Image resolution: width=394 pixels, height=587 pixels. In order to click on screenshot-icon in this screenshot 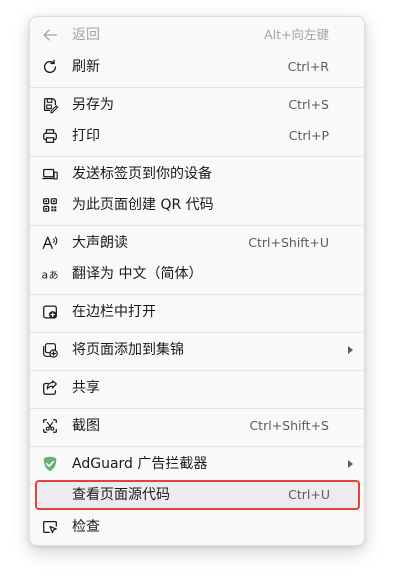, I will do `click(50, 426)`.